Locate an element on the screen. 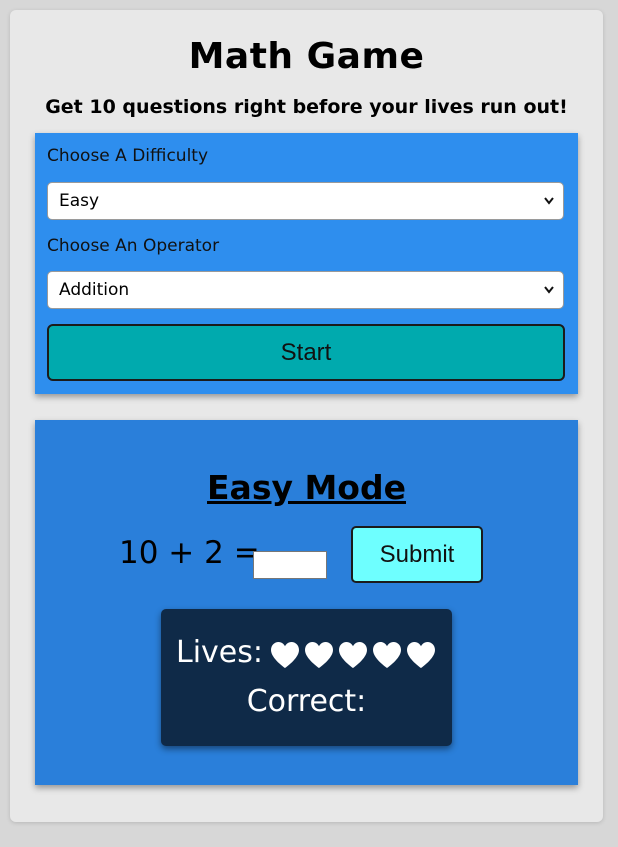 The width and height of the screenshot is (618, 847). lives-label: Lives: is located at coordinates (219, 652).